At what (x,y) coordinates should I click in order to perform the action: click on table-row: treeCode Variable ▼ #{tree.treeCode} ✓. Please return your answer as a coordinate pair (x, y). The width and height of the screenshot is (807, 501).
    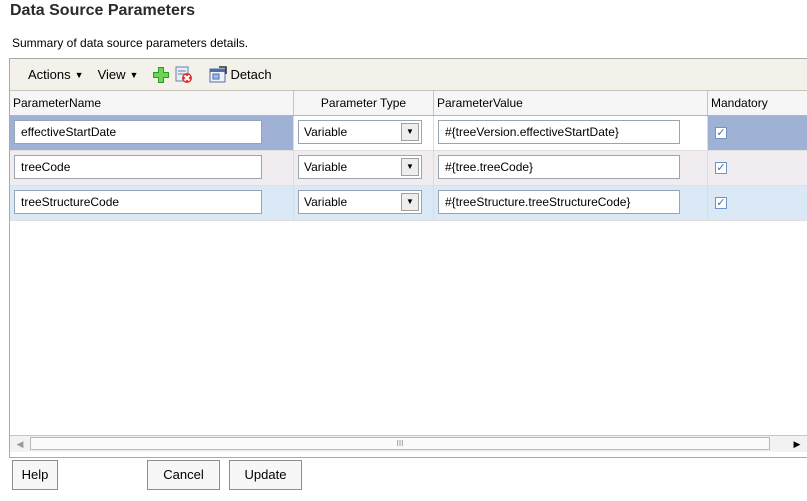
    Looking at the image, I should click on (408, 168).